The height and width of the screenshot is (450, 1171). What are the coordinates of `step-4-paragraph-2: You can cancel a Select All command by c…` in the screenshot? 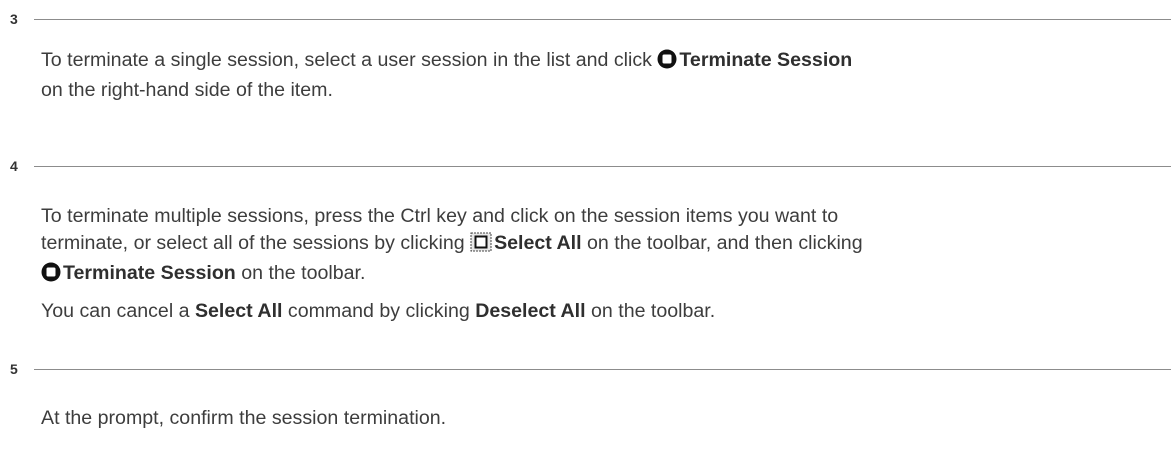 It's located at (603, 311).